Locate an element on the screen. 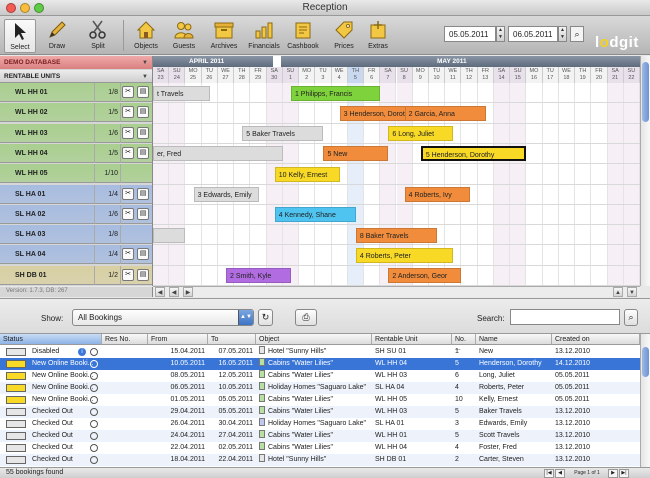 Image resolution: width=650 pixels, height=478 pixels. booking-bar: 3 Edwards, Emily is located at coordinates (226, 194).